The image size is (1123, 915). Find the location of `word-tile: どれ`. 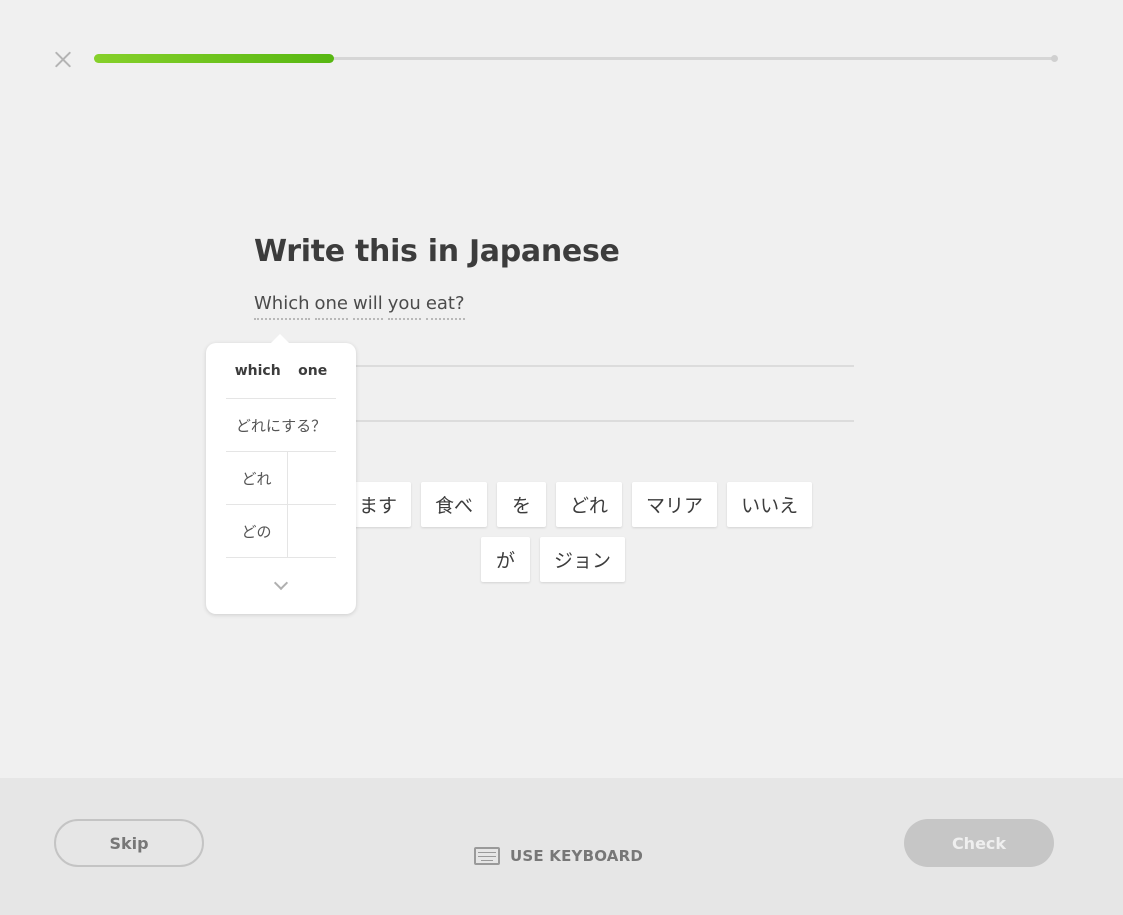

word-tile: どれ is located at coordinates (589, 504).